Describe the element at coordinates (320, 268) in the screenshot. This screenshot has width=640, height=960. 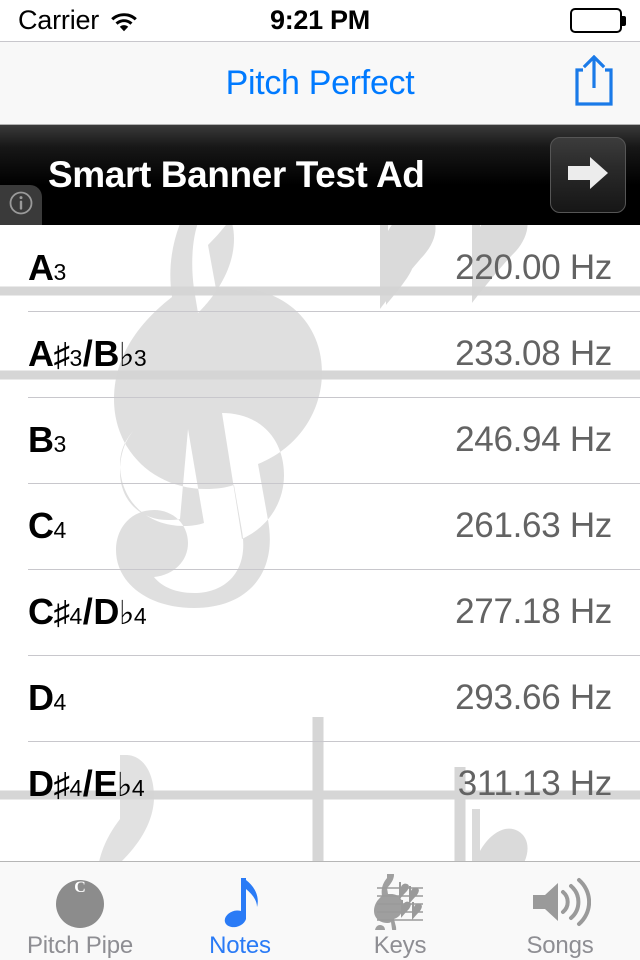
I see `table-row: A3 220.00 Hz` at that location.